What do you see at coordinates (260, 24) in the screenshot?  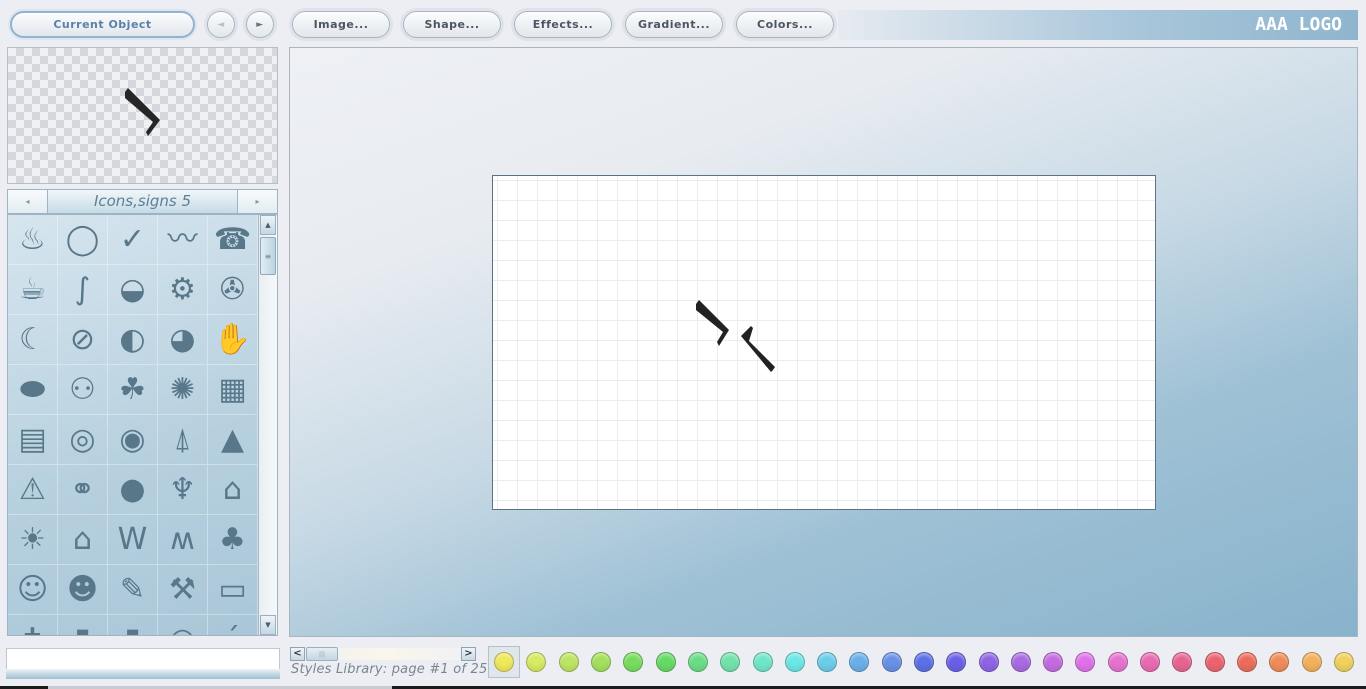 I see `next-object-button: ►` at bounding box center [260, 24].